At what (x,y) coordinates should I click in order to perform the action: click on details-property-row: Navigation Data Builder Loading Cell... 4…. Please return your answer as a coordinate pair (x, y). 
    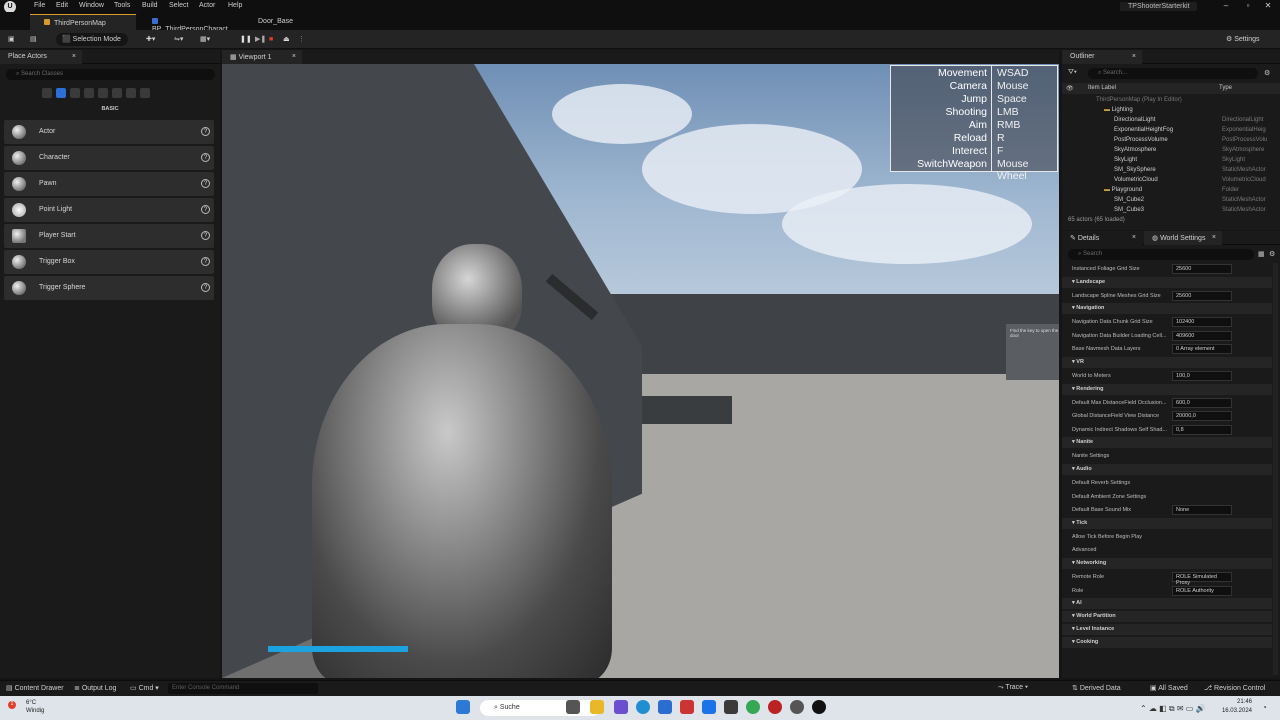
    Looking at the image, I should click on (1167, 336).